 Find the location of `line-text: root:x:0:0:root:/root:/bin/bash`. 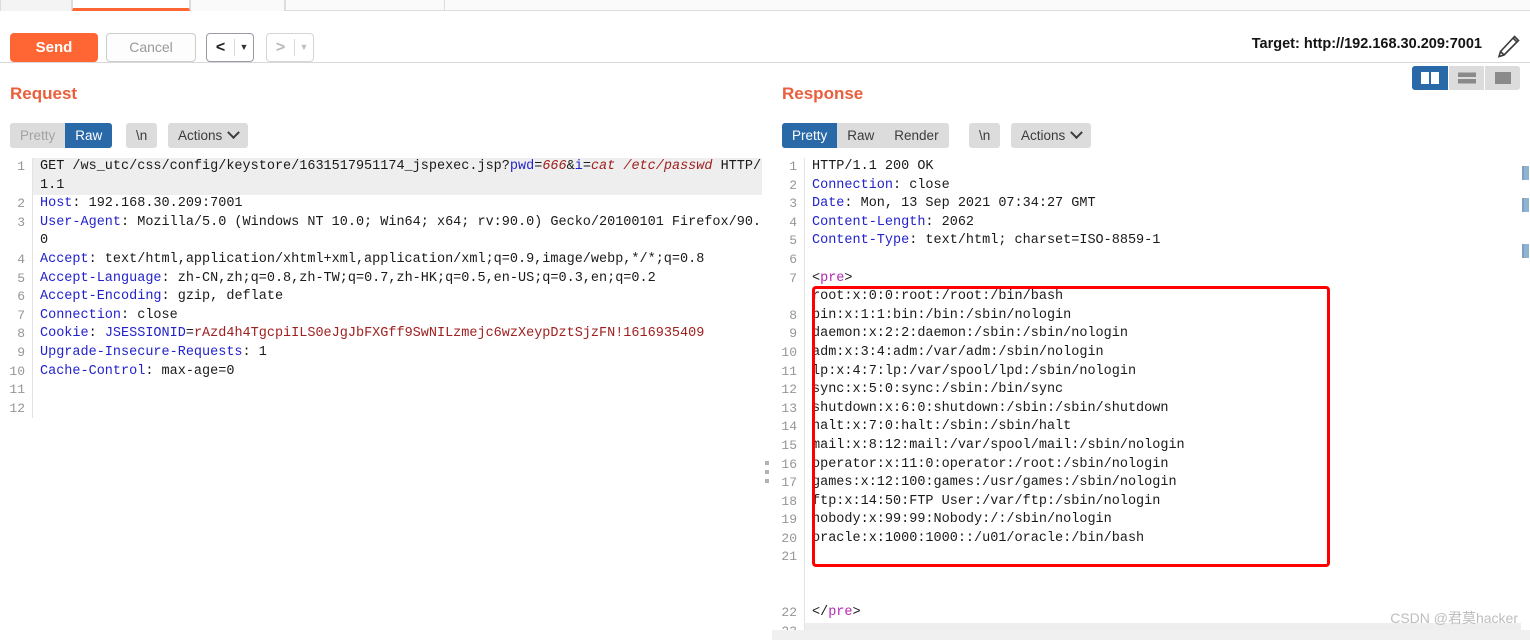

line-text: root:x:0:0:root:/root:/bin/bash is located at coordinates (1167, 297).